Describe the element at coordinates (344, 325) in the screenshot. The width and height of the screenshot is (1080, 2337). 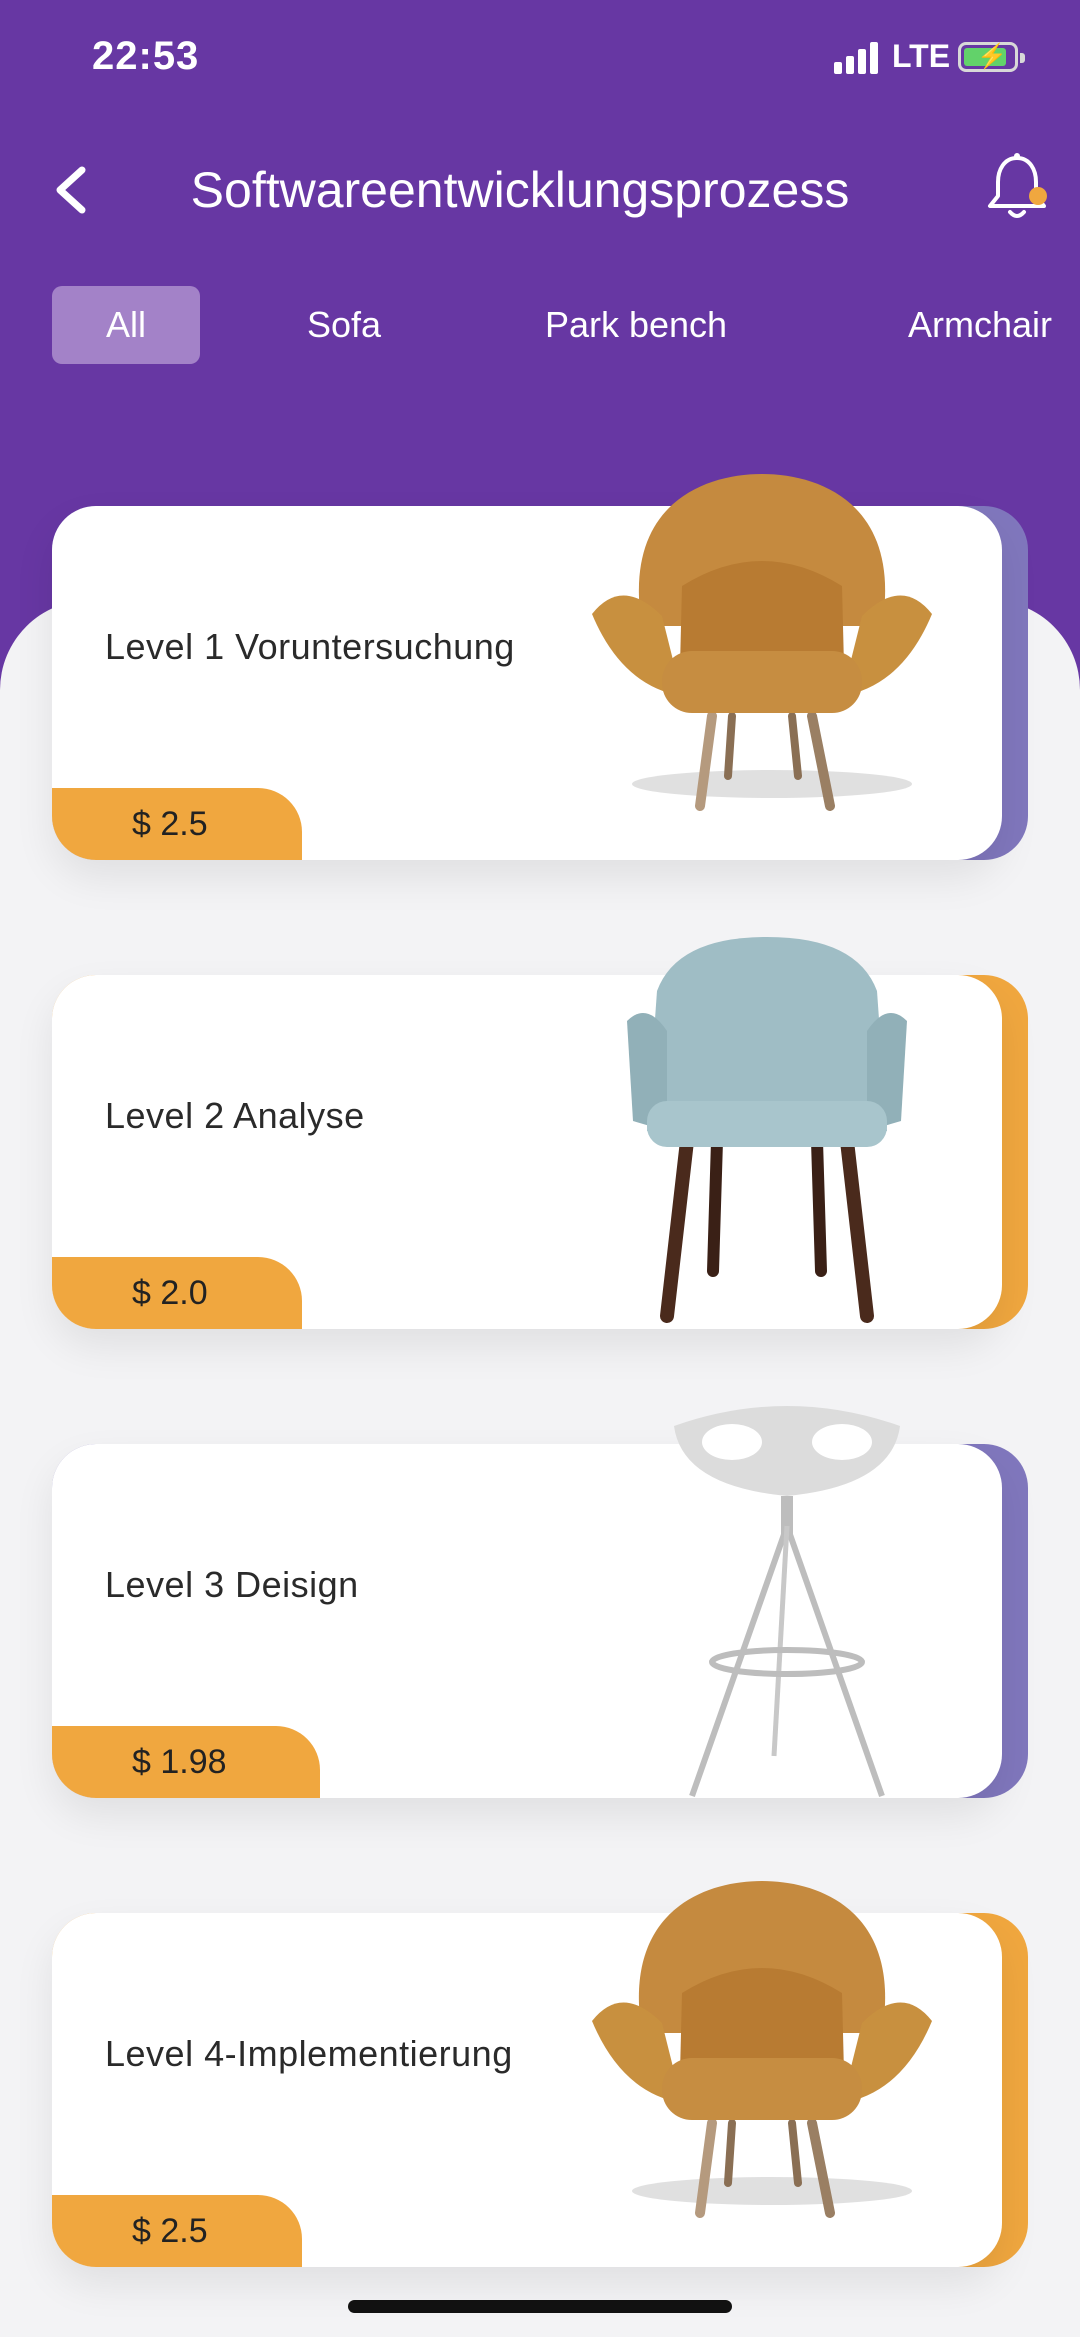
I see `tab-sofa: Sofa` at that location.